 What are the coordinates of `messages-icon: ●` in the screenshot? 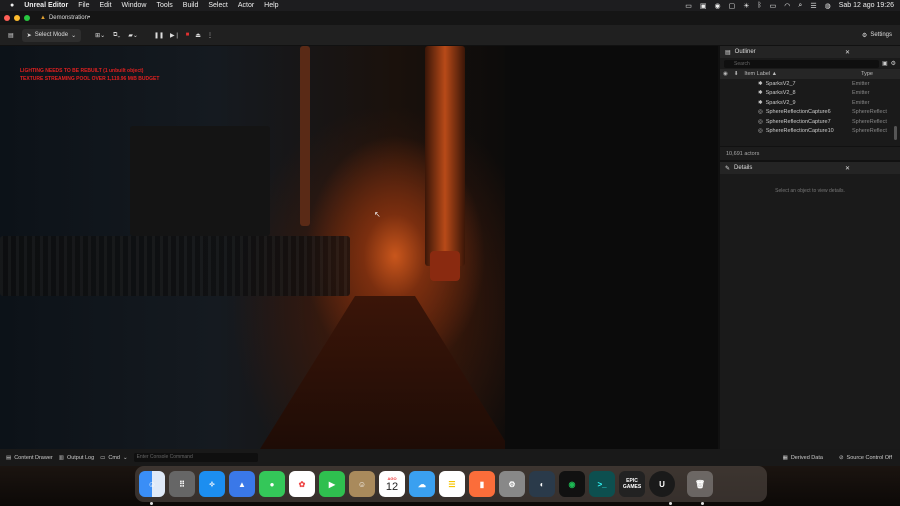 It's located at (272, 484).